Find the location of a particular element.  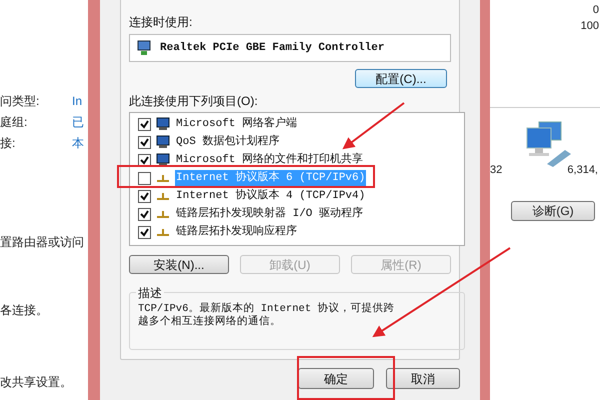

status-text: 各连接。 is located at coordinates (24, 310).